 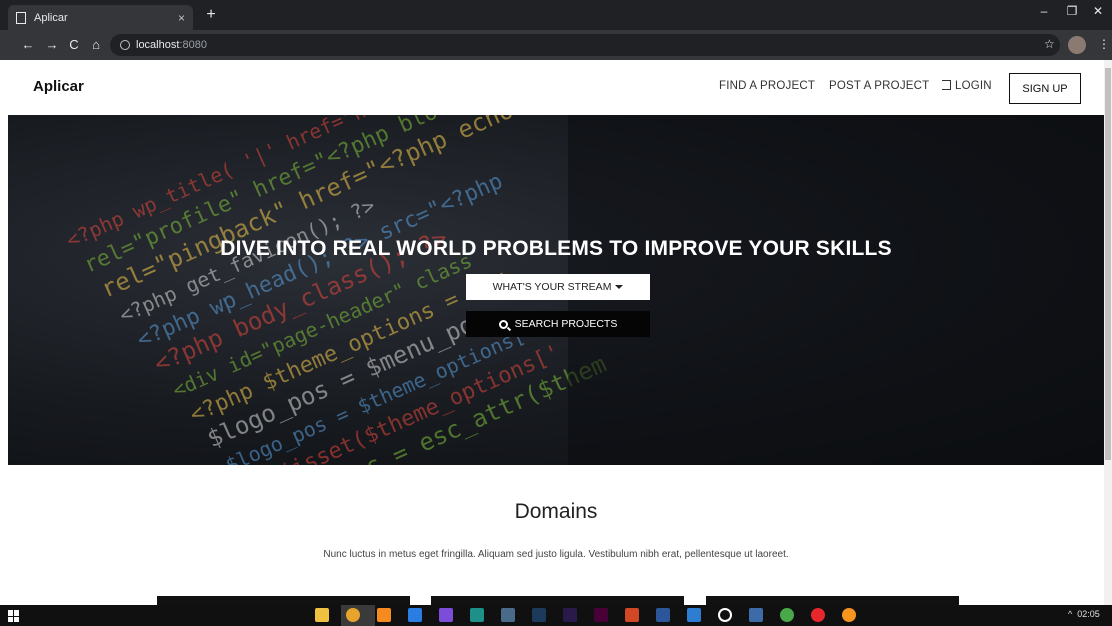 What do you see at coordinates (58, 86) in the screenshot?
I see `brand-logo: Aplicar` at bounding box center [58, 86].